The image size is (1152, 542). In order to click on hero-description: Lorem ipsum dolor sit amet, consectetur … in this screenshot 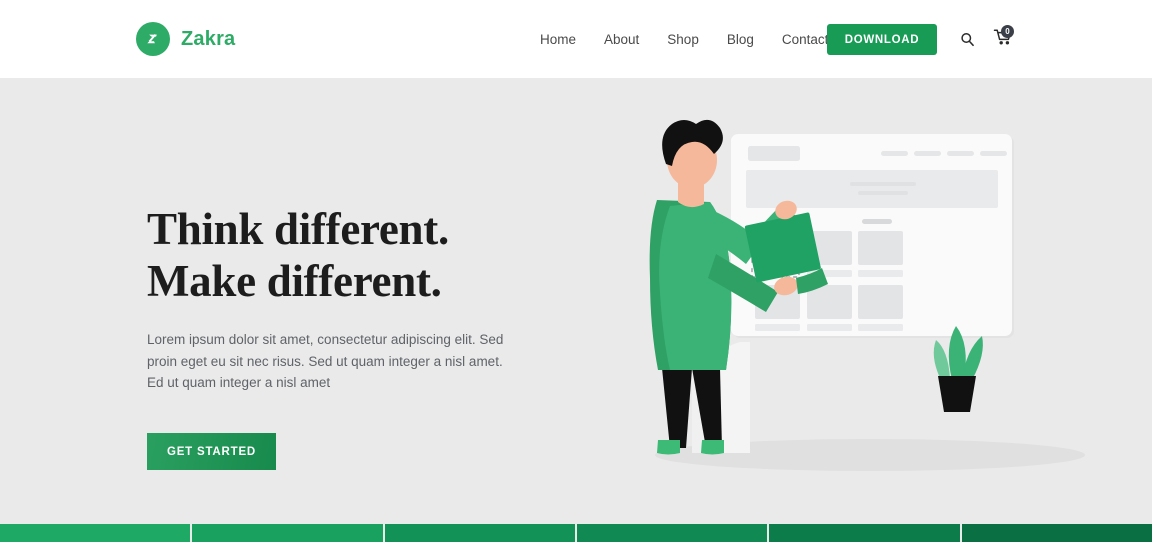, I will do `click(325, 361)`.